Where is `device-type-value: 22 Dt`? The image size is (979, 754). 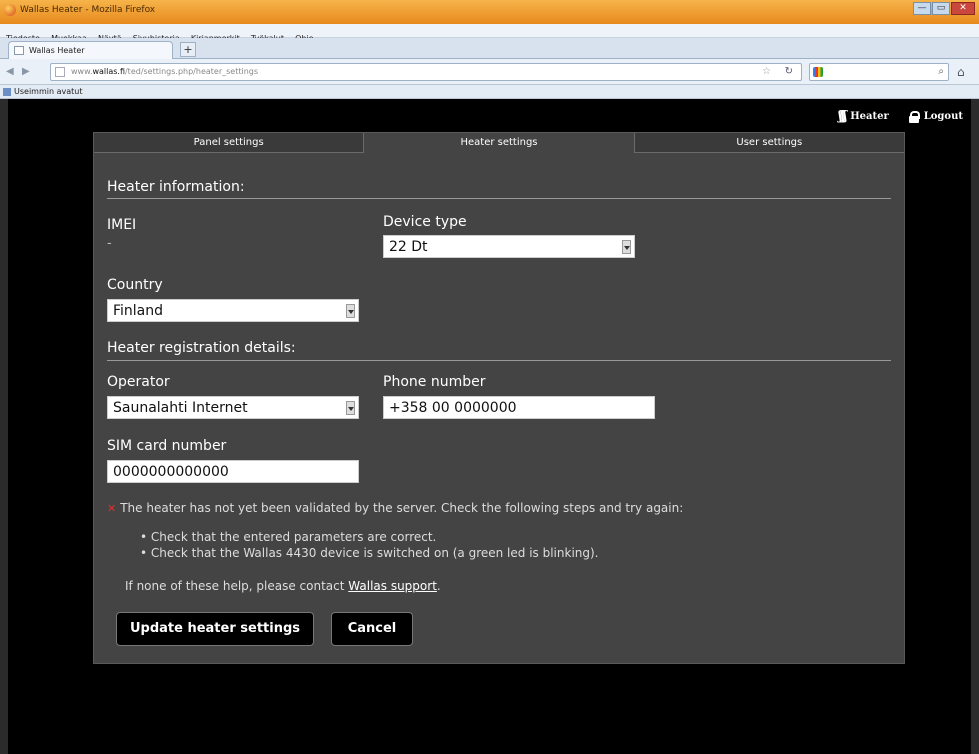
device-type-value: 22 Dt is located at coordinates (408, 247).